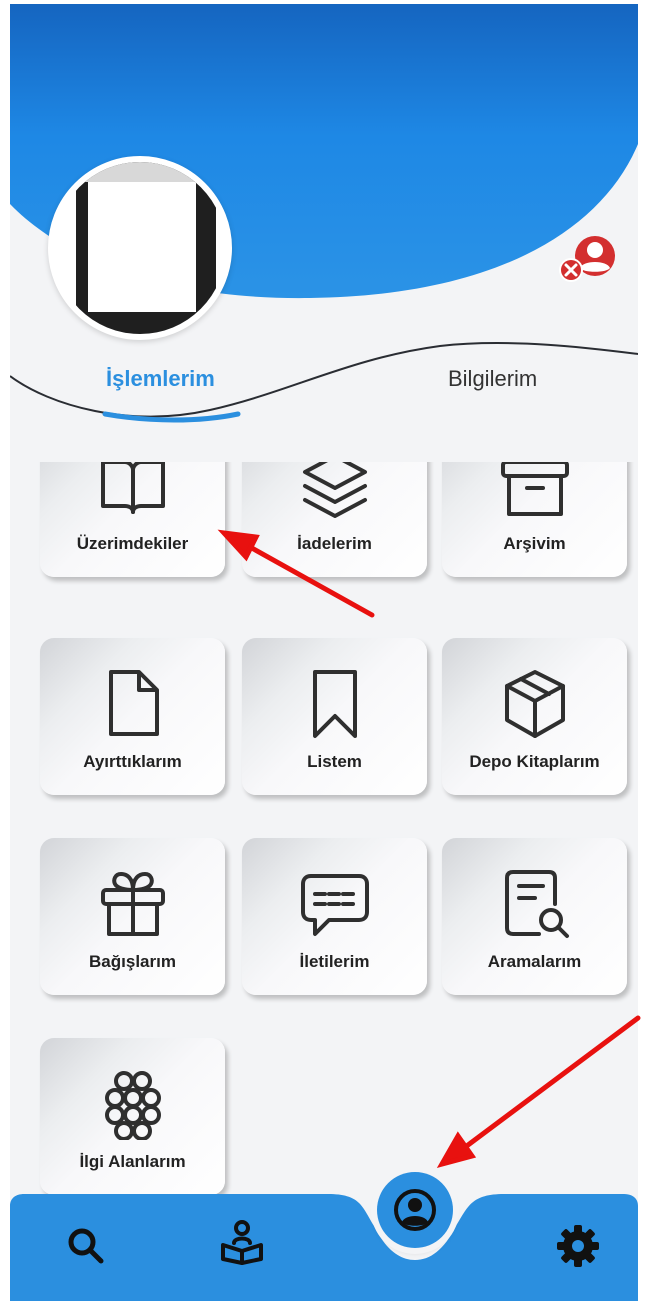  Describe the element at coordinates (534, 761) in the screenshot. I see `menu-item-label: Depo Kitaplarım` at that location.